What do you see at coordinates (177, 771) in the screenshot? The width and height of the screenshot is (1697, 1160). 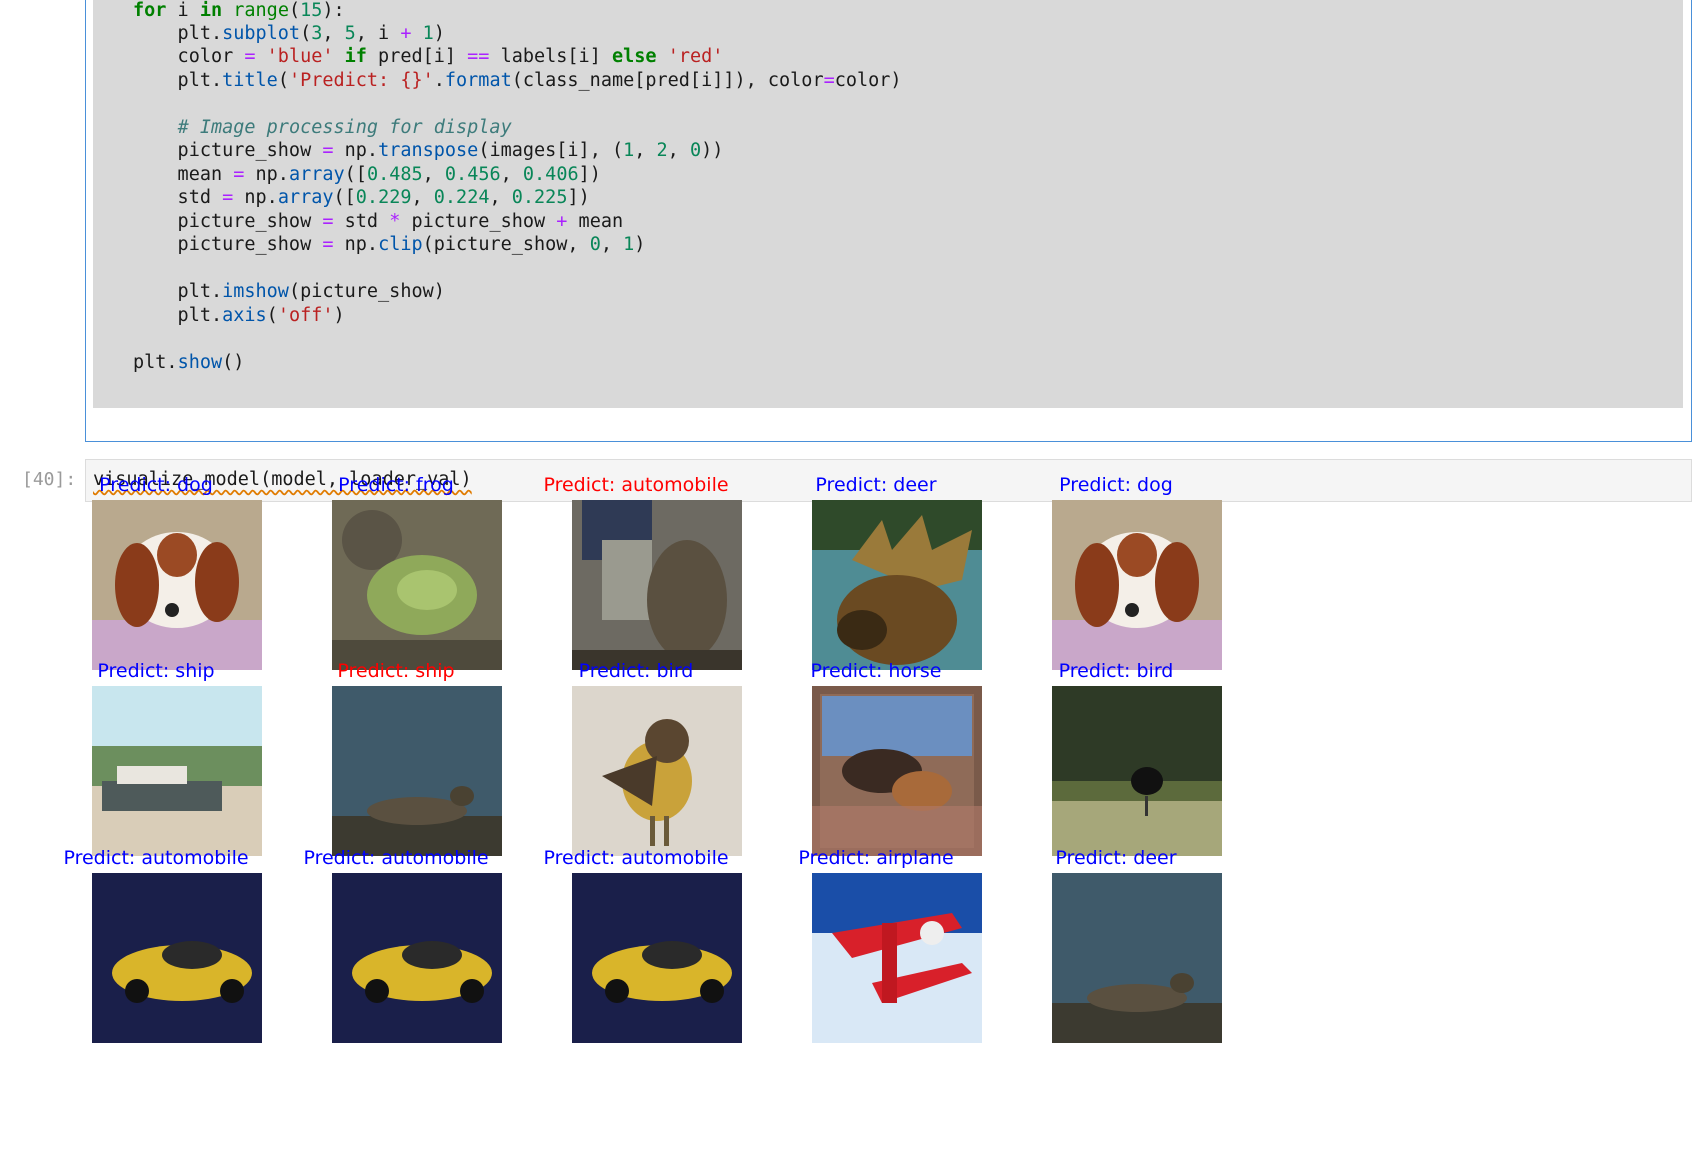 I see `ship-photo` at bounding box center [177, 771].